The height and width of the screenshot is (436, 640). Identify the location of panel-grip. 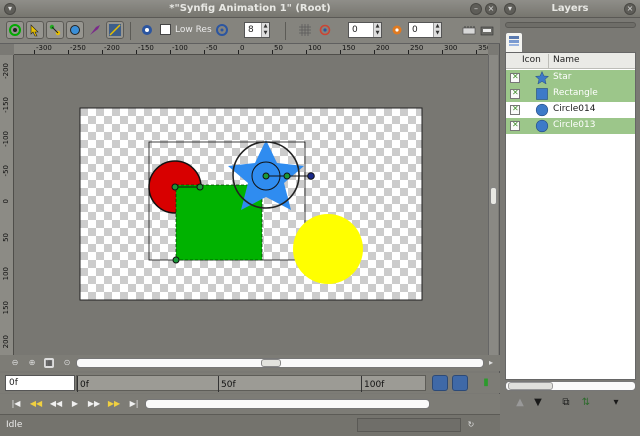
(570, 25).